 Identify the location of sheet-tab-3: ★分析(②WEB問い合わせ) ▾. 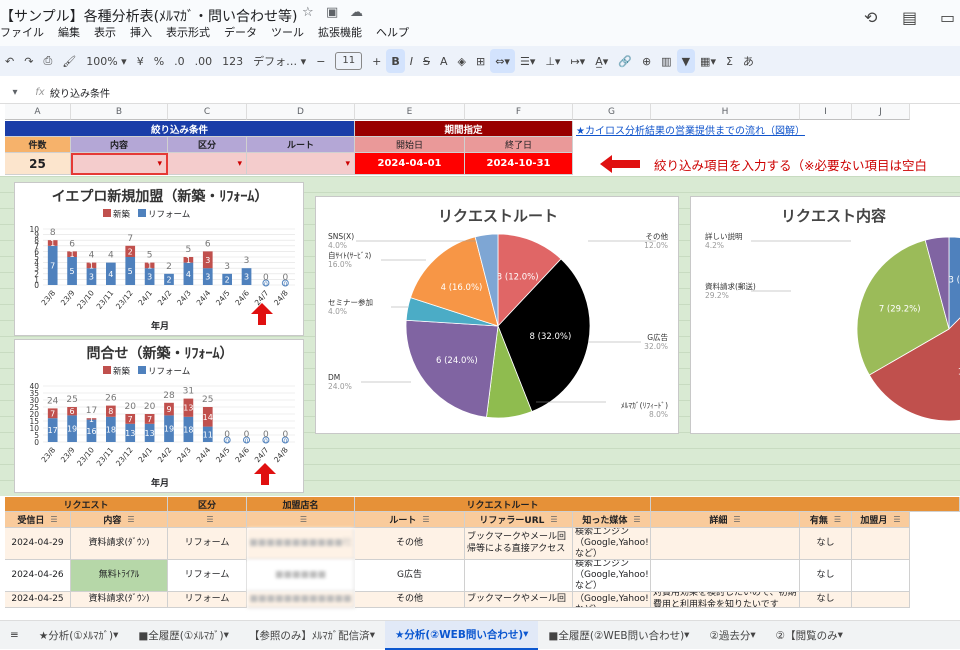
(461, 635).